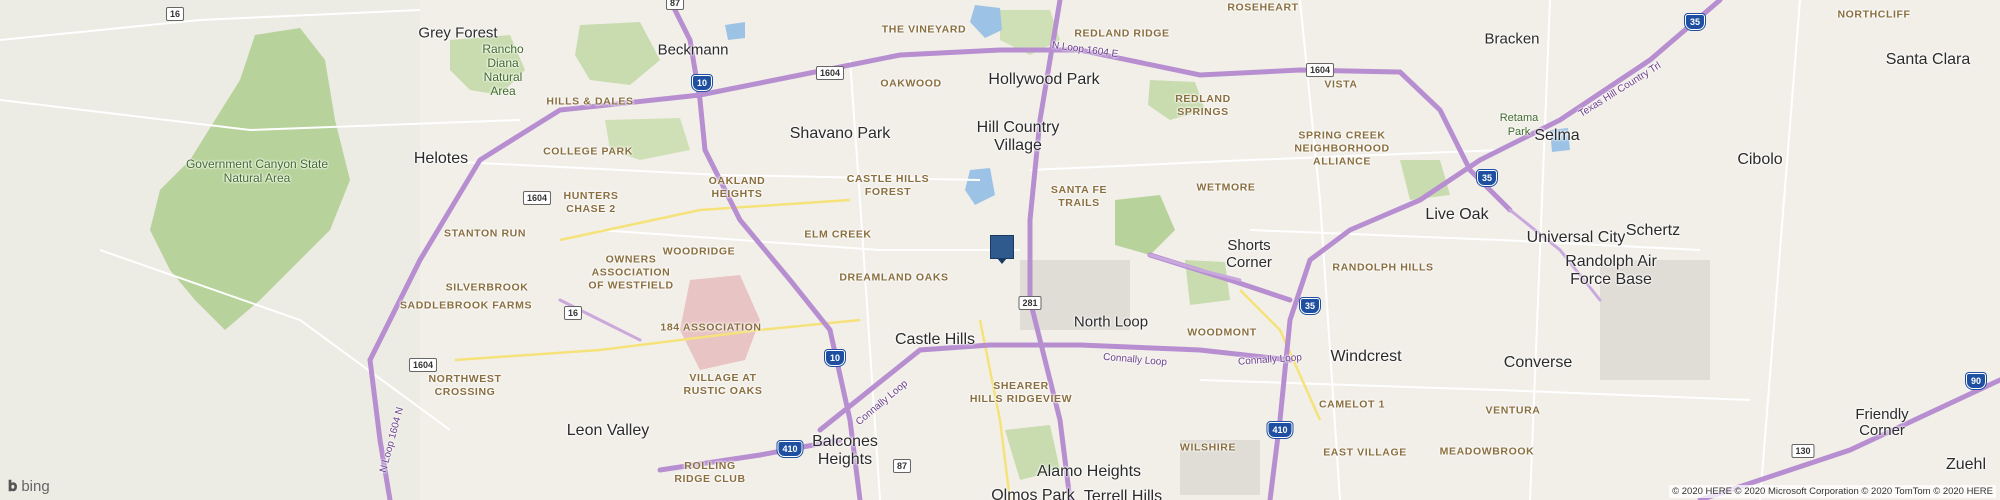 This screenshot has width=2000, height=500. What do you see at coordinates (1122, 33) in the screenshot?
I see `place-redland-ridge: REDLAND RIDGE` at bounding box center [1122, 33].